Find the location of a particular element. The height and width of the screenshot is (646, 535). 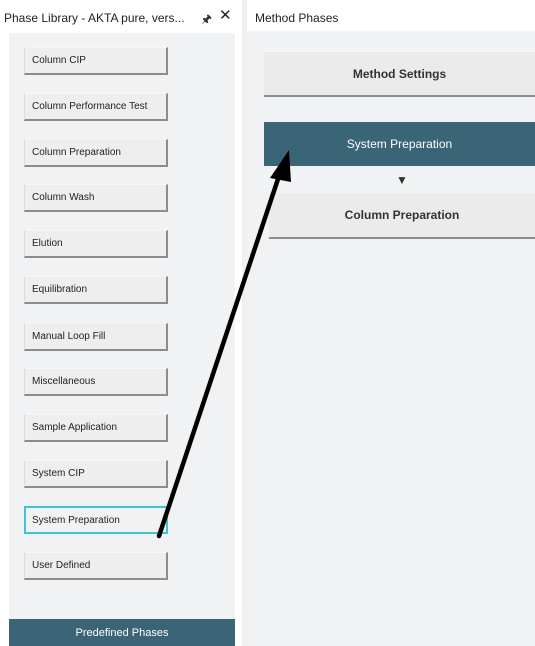

phase-item-miscellaneous: Miscellaneous is located at coordinates (96, 382).